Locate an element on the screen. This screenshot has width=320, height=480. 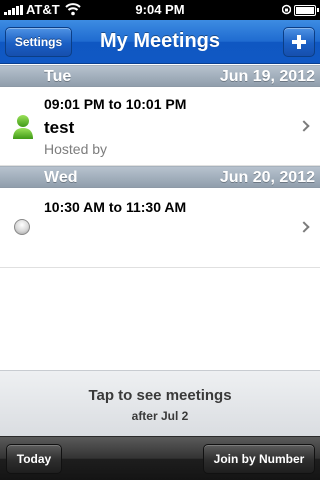
section-day: Wed is located at coordinates (61, 177).